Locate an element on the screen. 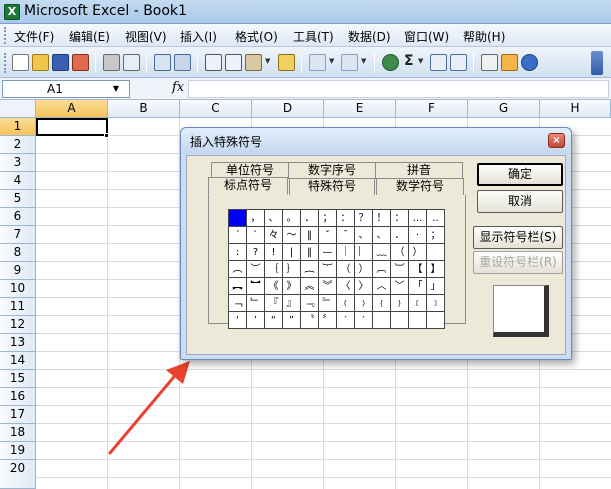 This screenshot has width=611, height=489. symbol-cell: ｜ is located at coordinates (345, 252).